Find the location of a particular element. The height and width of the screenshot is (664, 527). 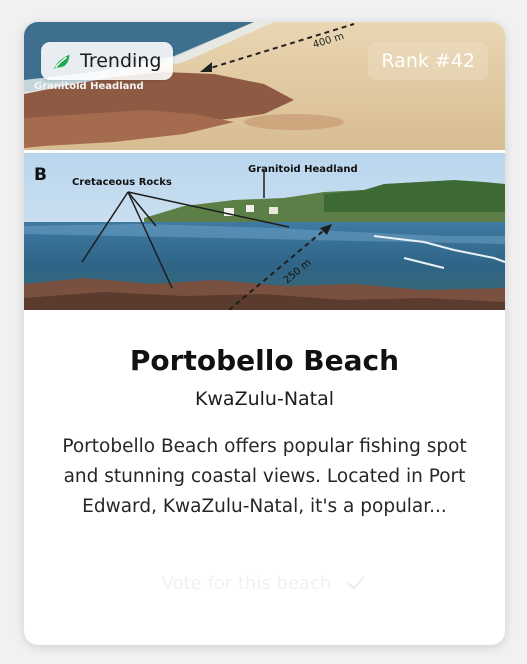

beach-title: Portobello Beach is located at coordinates (264, 360).